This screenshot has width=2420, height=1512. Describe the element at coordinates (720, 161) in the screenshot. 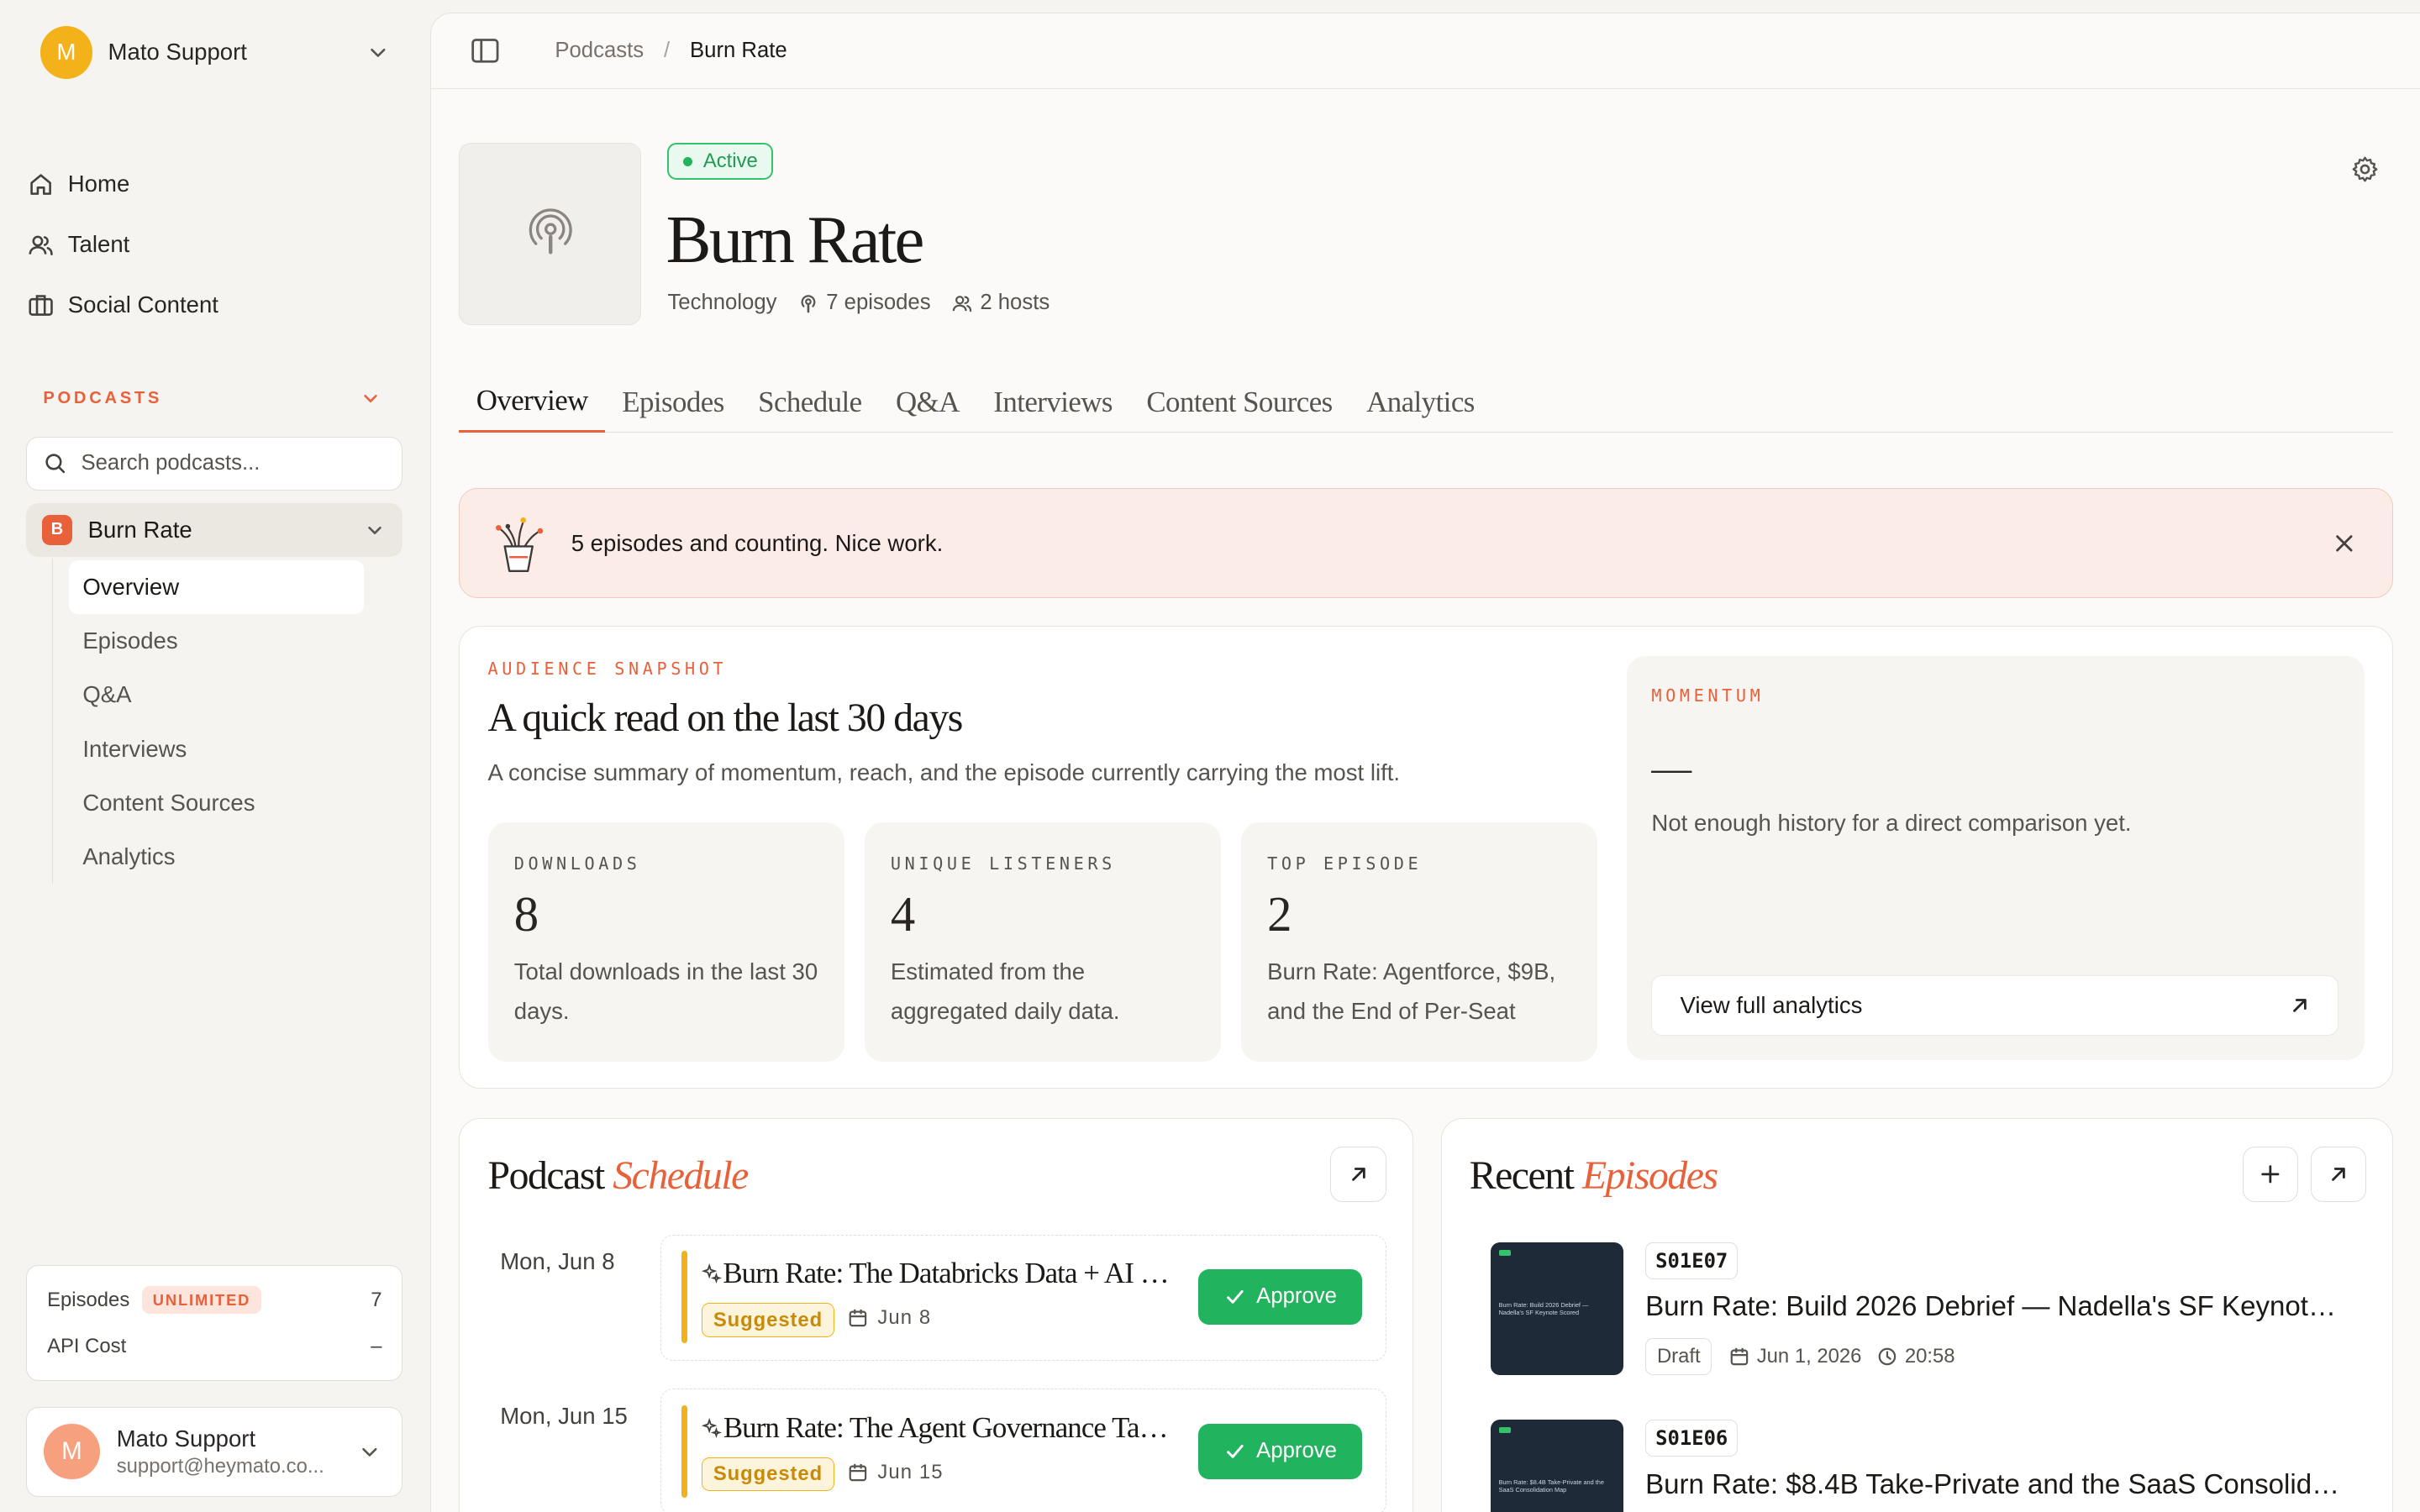

I see `status-badge: Active` at that location.